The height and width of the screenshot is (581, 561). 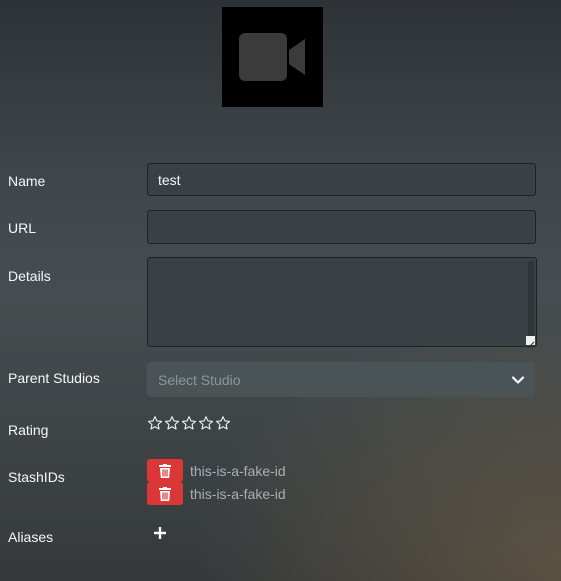 I want to click on details-textarea, so click(x=342, y=303).